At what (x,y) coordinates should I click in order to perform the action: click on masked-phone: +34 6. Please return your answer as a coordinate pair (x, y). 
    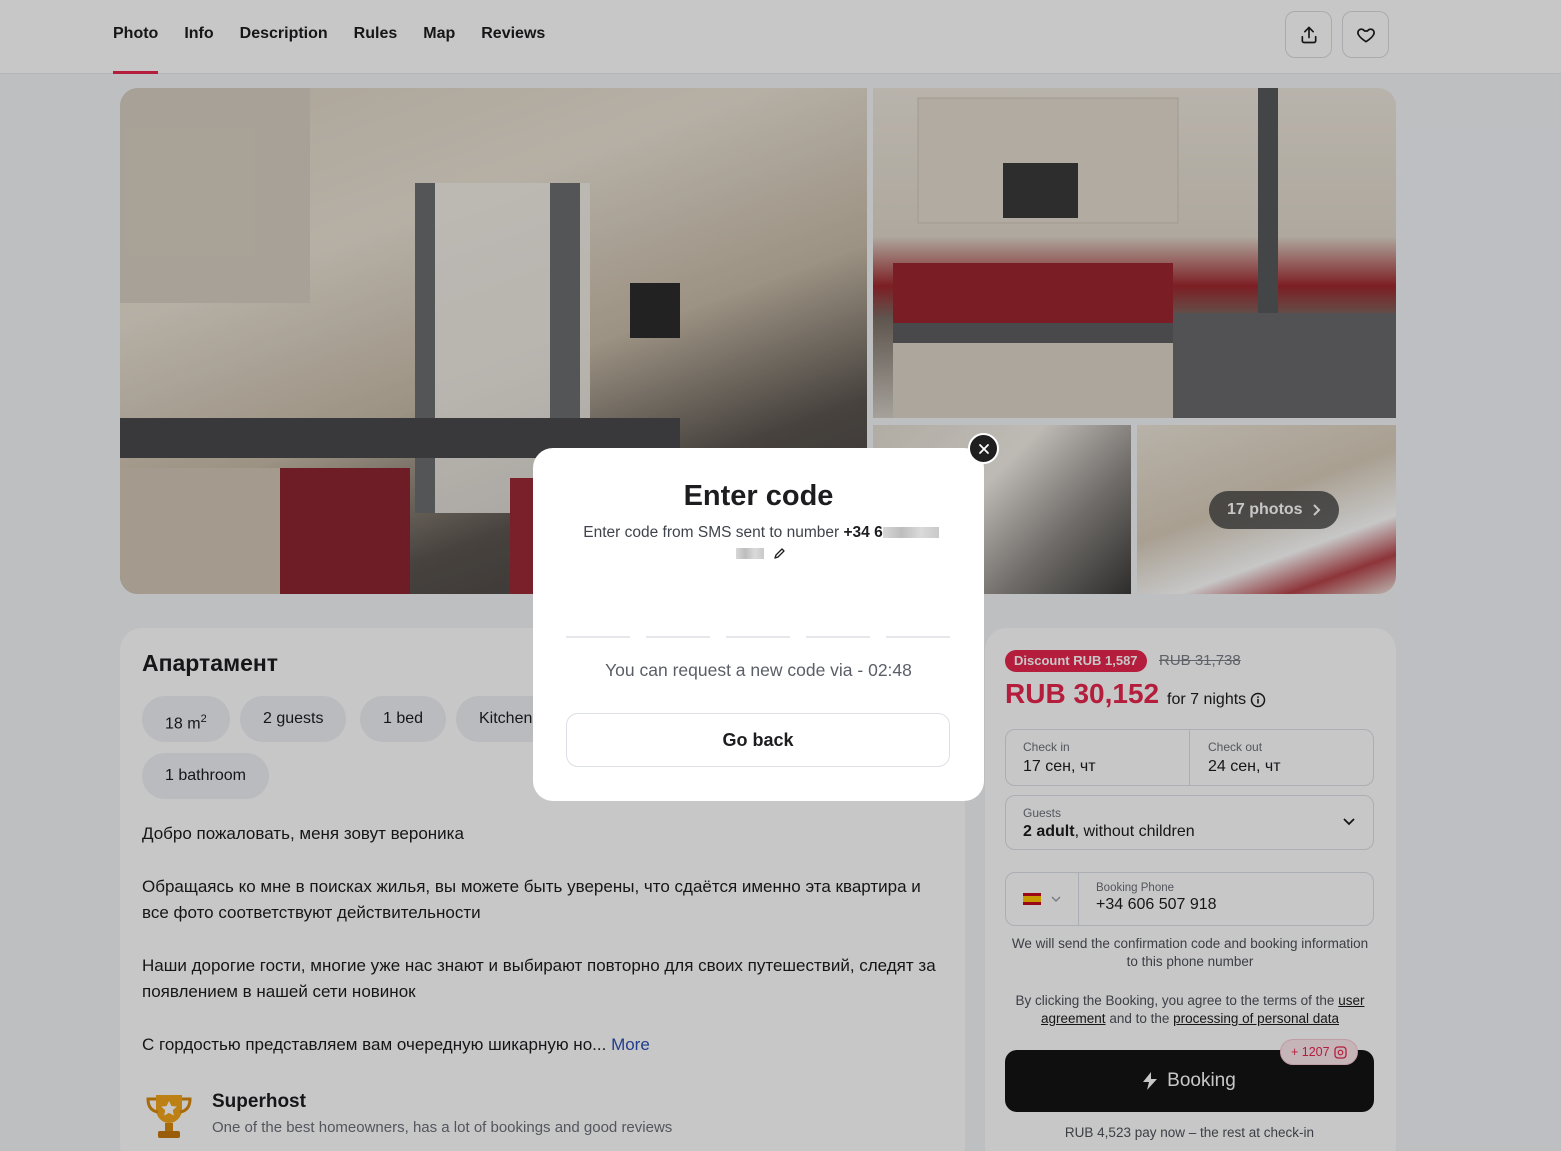
    Looking at the image, I should click on (863, 532).